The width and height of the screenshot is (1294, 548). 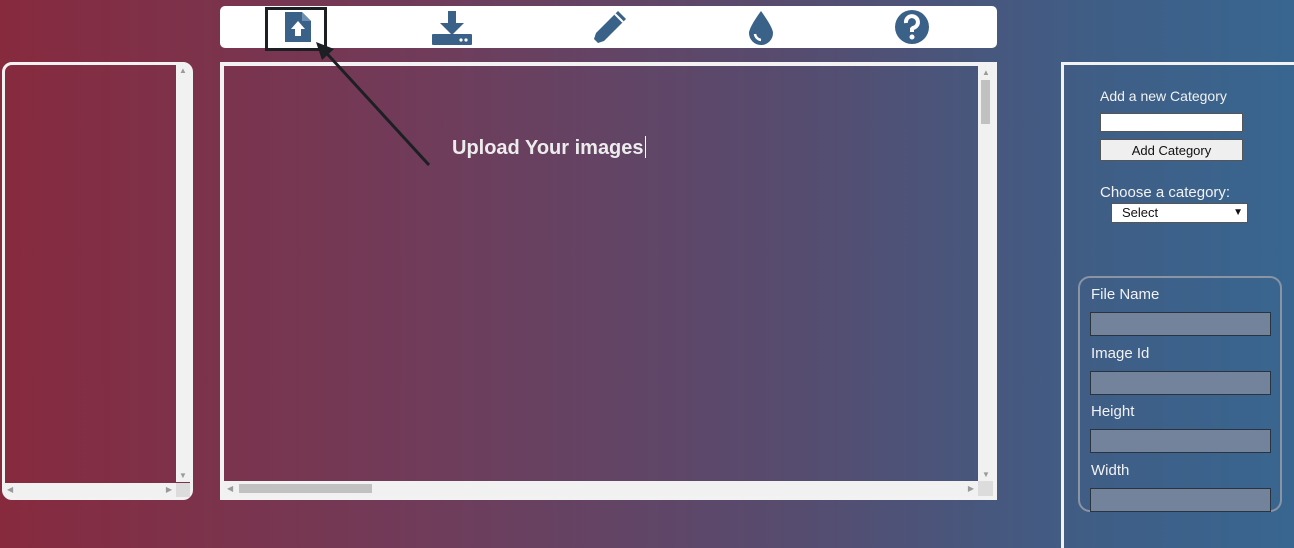 I want to click on choose-category-label: Choose a category:, so click(x=1165, y=192).